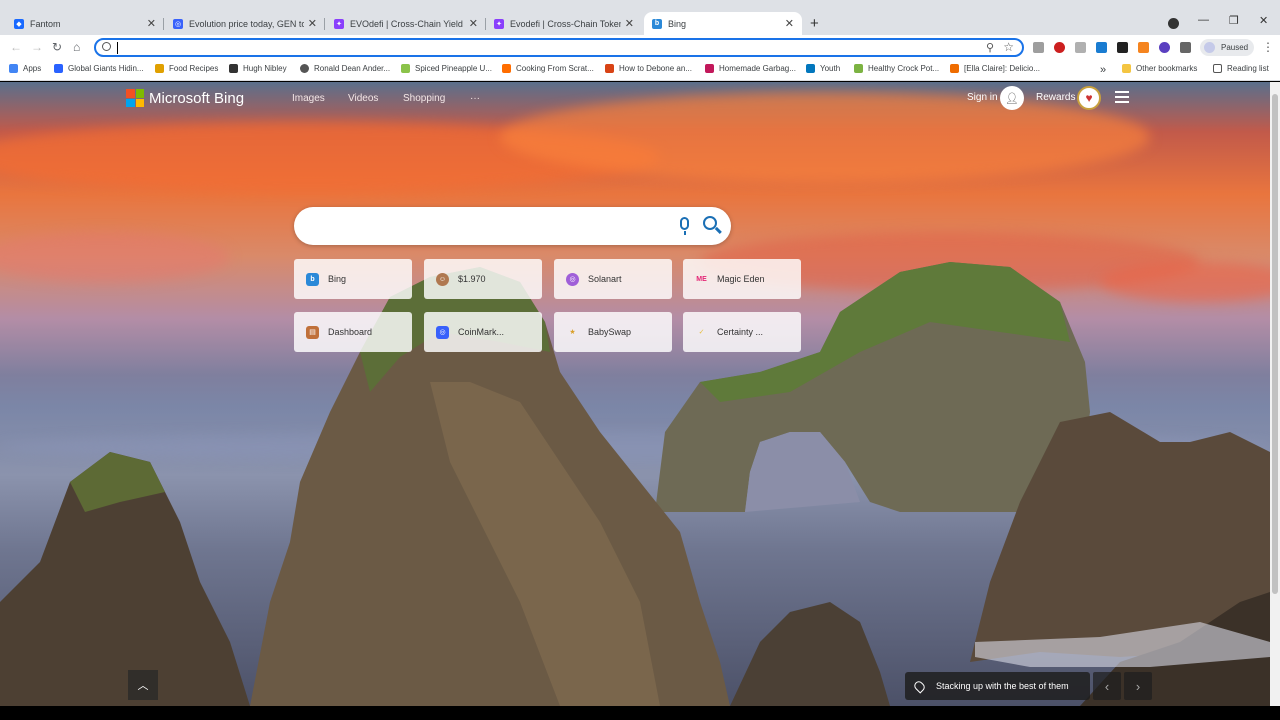 The height and width of the screenshot is (720, 1280). Describe the element at coordinates (25, 68) in the screenshot. I see `bookmark-apps: Apps` at that location.